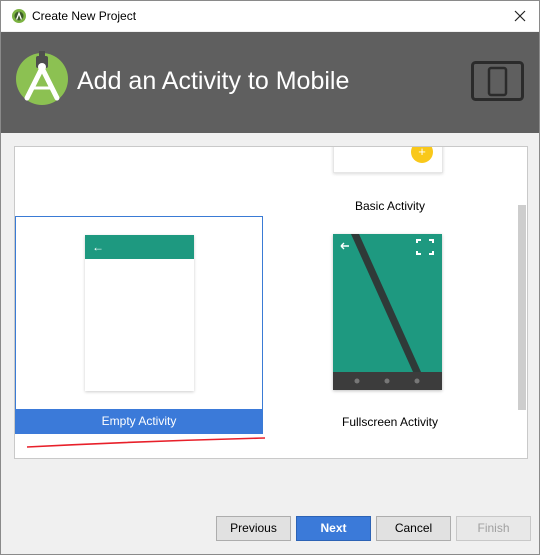  I want to click on finish-button: Finish, so click(493, 528).